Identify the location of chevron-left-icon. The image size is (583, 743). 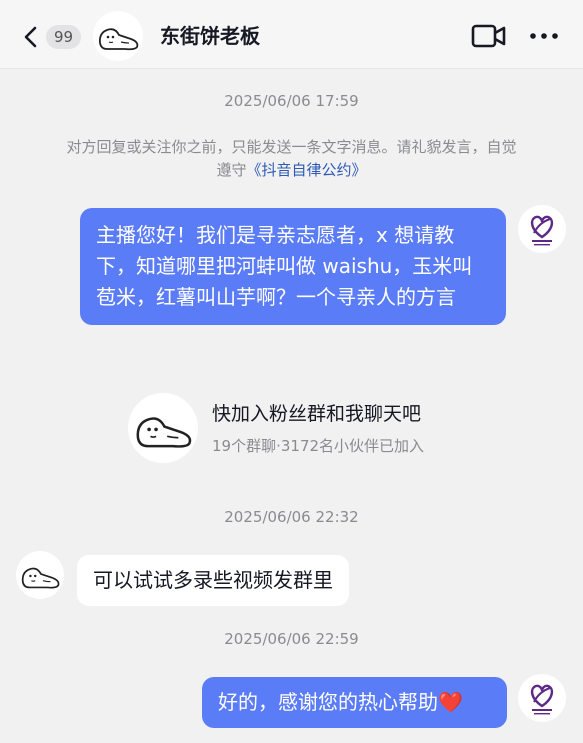
(30, 37).